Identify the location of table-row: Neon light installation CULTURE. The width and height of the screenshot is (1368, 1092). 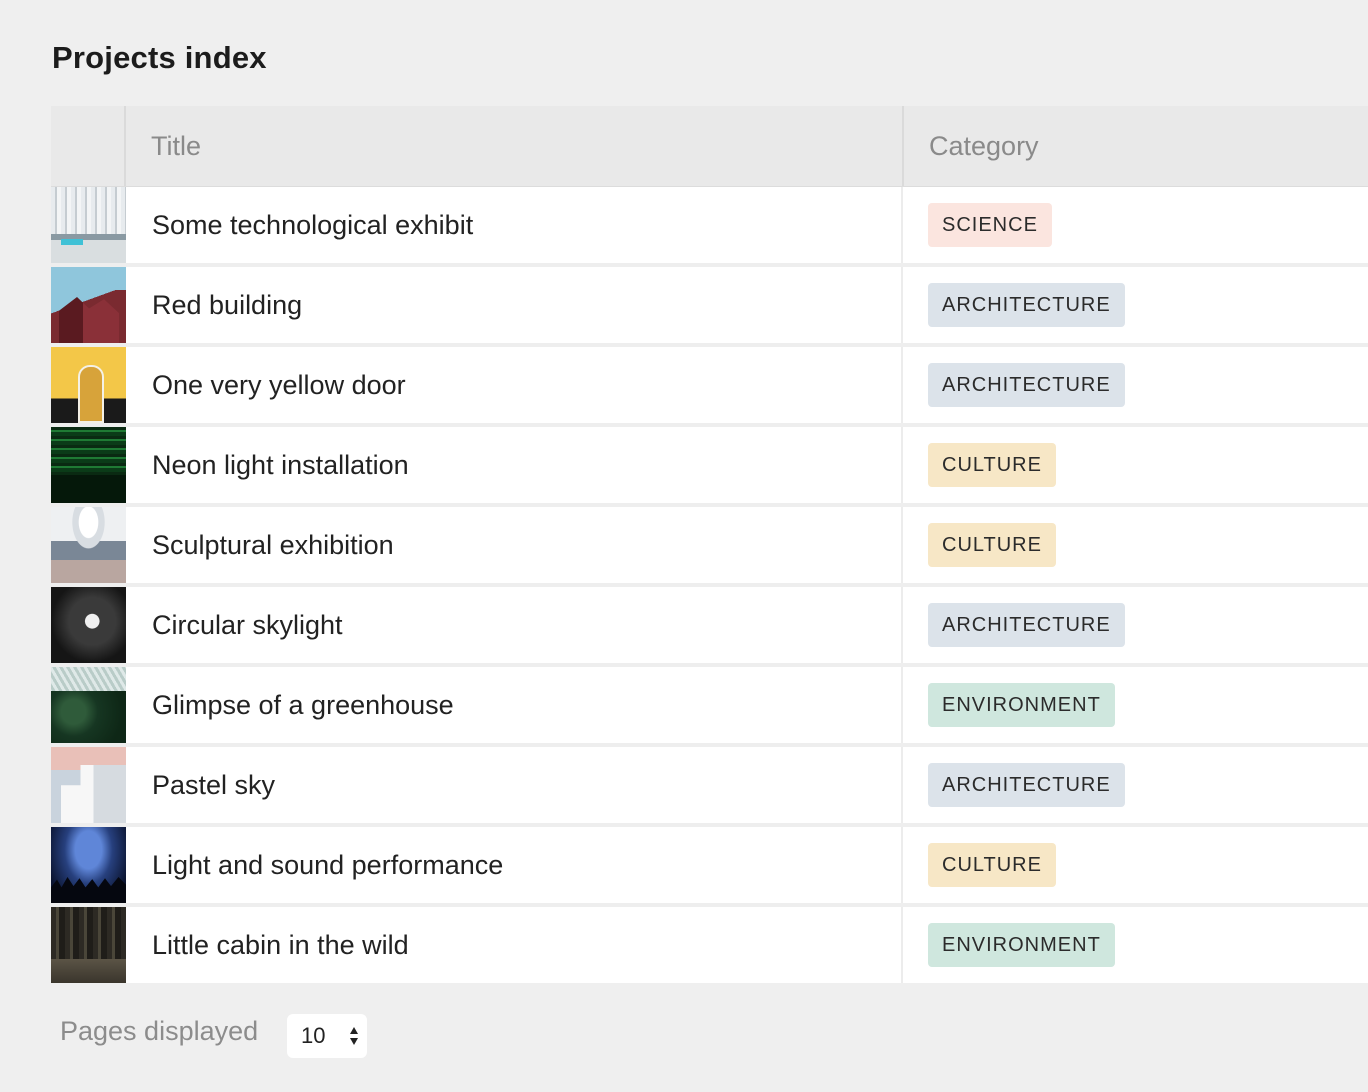
(709, 467).